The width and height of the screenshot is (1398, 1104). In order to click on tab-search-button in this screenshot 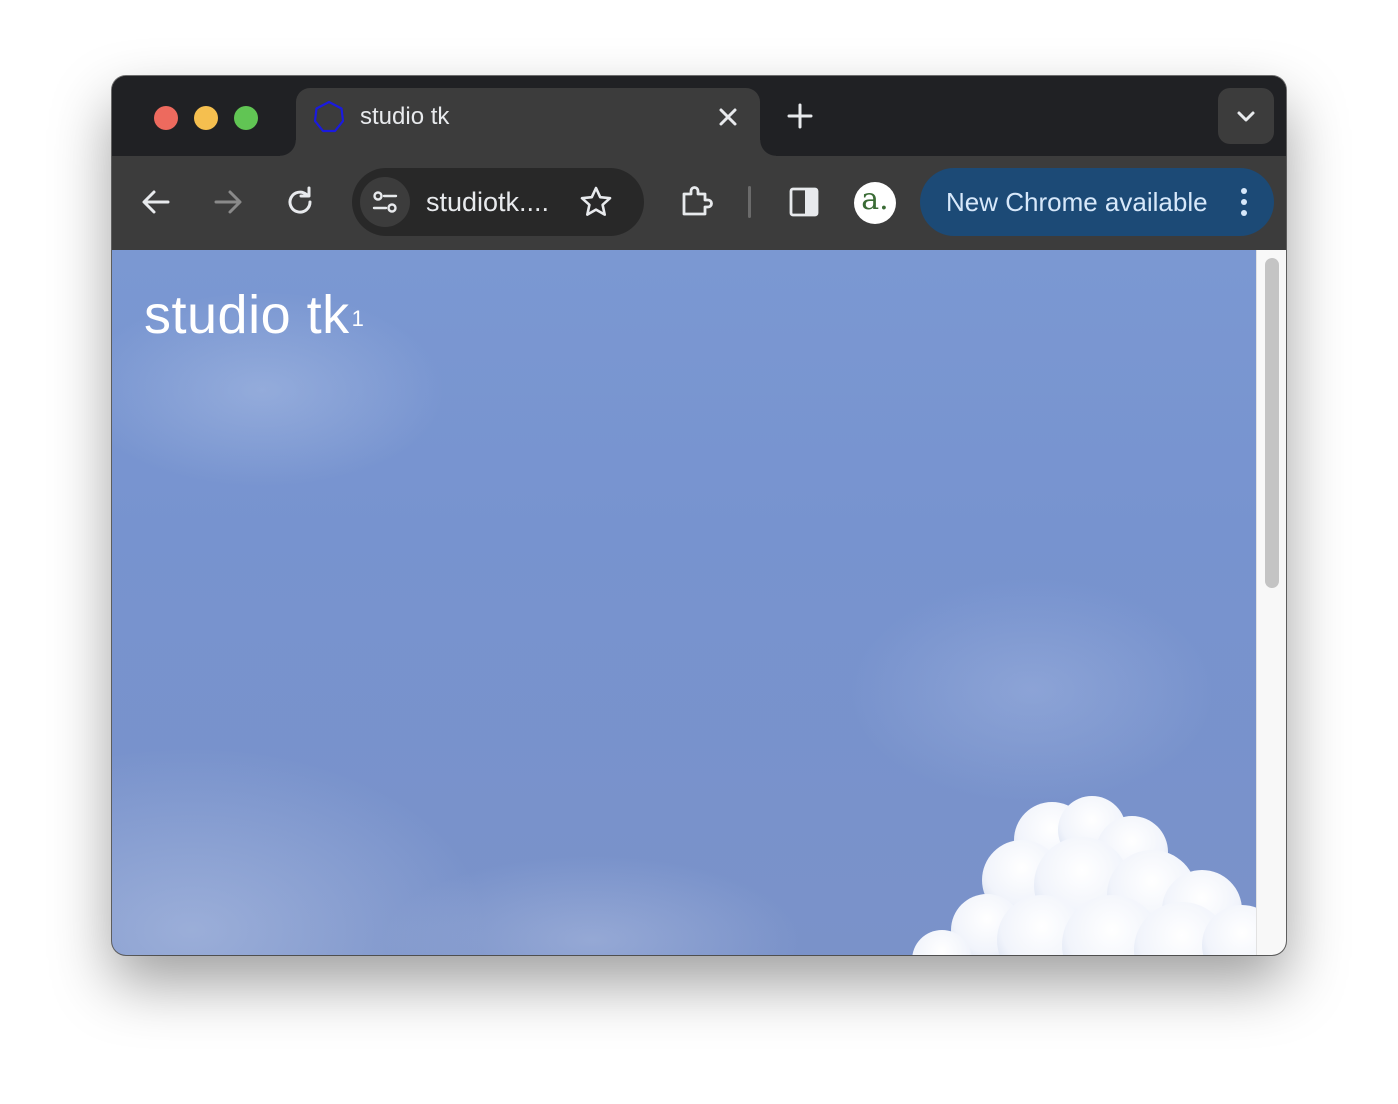, I will do `click(1246, 116)`.